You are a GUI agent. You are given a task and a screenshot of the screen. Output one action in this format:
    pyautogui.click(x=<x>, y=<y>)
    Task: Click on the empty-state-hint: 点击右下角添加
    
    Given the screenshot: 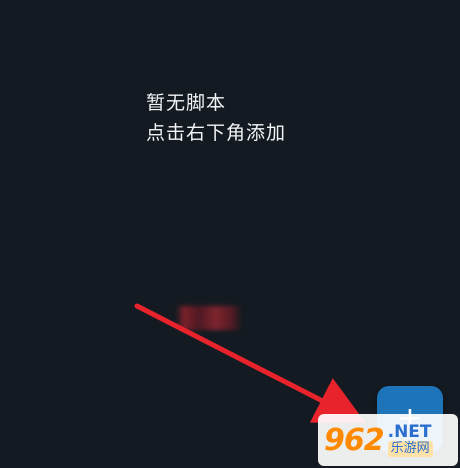 What is the action you would take?
    pyautogui.click(x=216, y=133)
    